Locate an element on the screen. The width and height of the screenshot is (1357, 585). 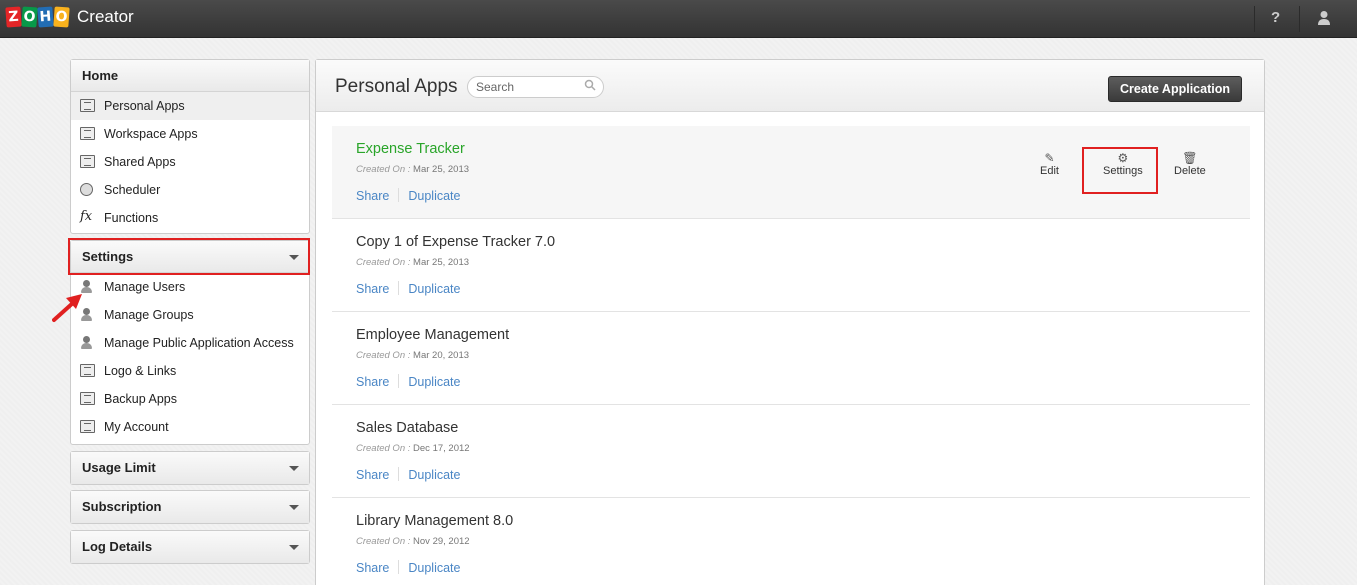
sidebar-item-label: Workspace Apps is located at coordinates (151, 134).